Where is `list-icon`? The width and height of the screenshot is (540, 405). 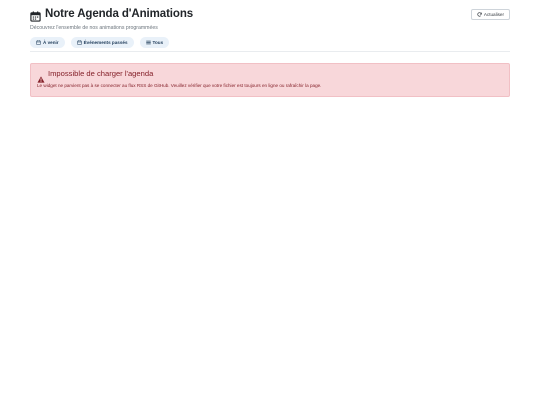
list-icon is located at coordinates (148, 42).